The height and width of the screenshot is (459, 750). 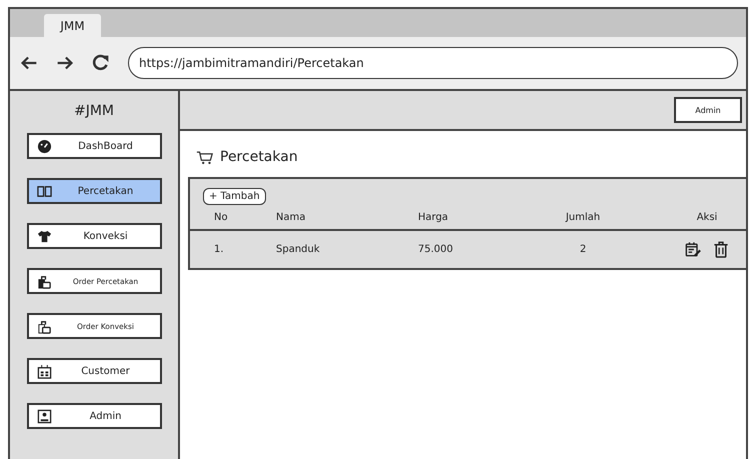 I want to click on sidebar-item: Customer, so click(x=94, y=371).